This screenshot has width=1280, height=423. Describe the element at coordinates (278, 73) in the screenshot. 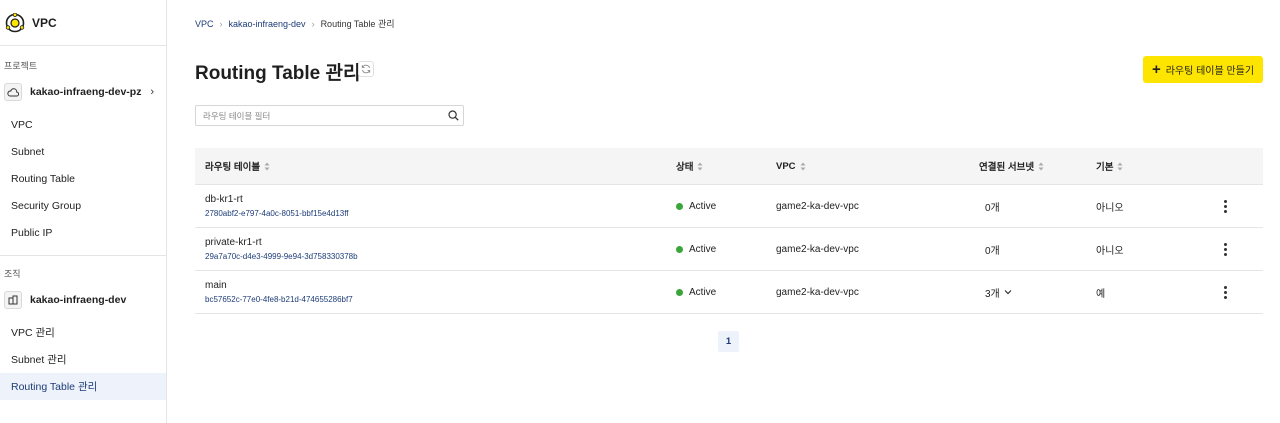

I see `page-title: Routing Table 관리` at that location.